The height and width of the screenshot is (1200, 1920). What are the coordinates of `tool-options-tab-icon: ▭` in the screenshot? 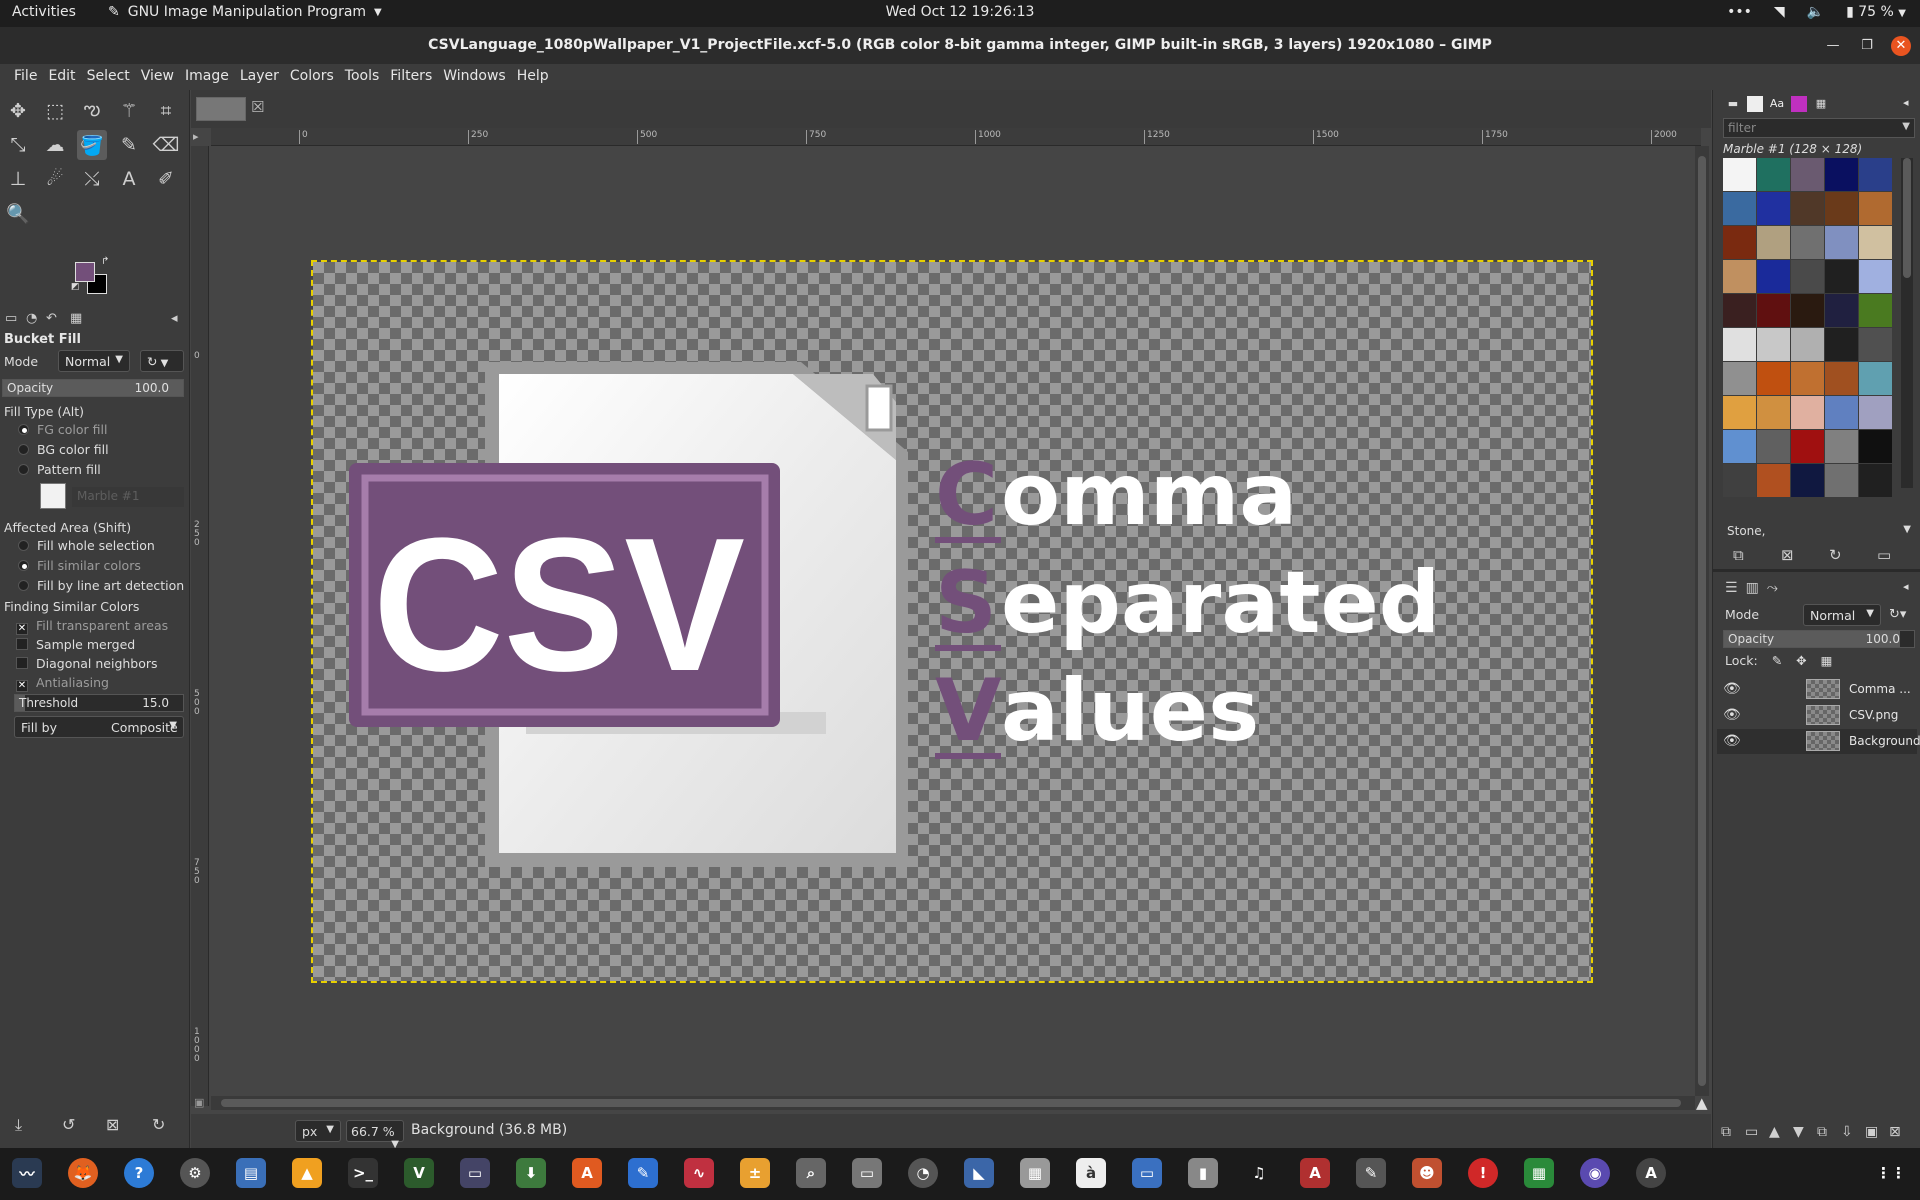 It's located at (11, 318).